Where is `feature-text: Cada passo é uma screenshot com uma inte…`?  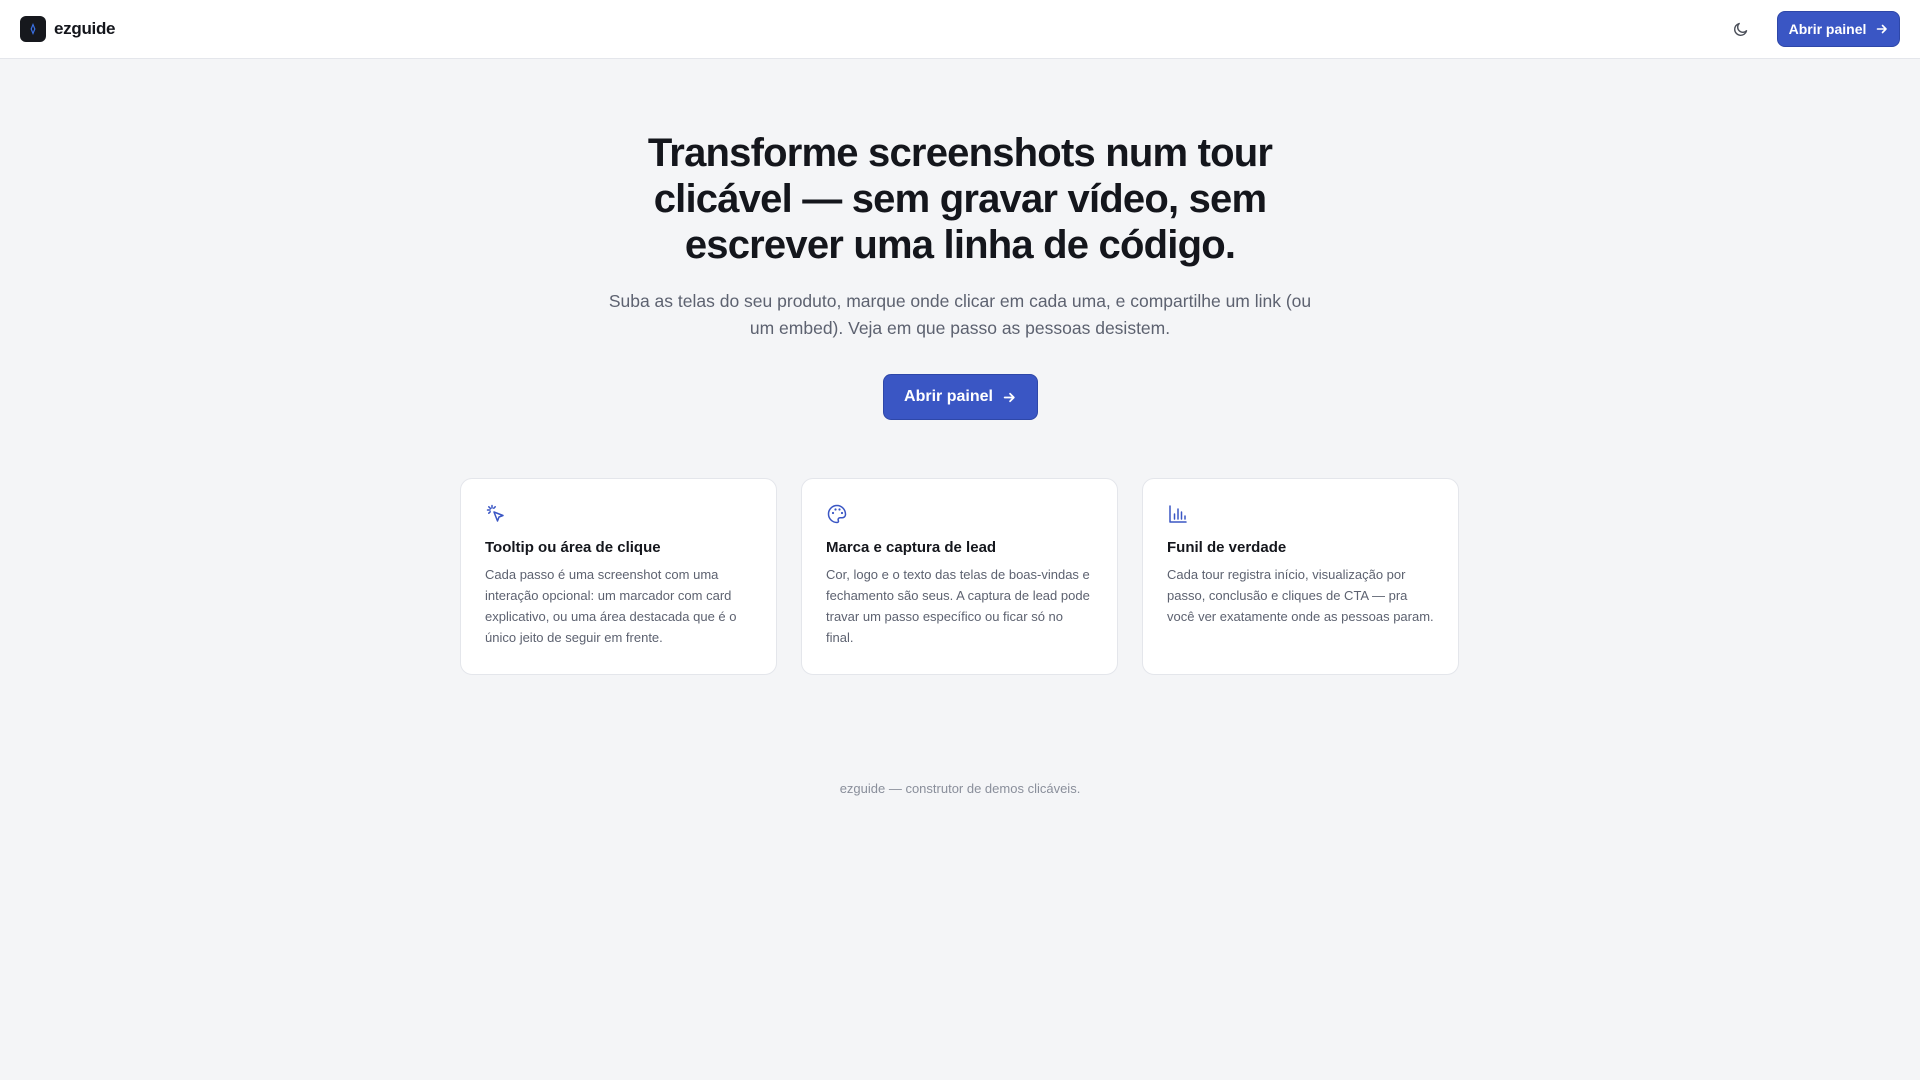
feature-text: Cada passo é uma screenshot com uma inte… is located at coordinates (611, 606).